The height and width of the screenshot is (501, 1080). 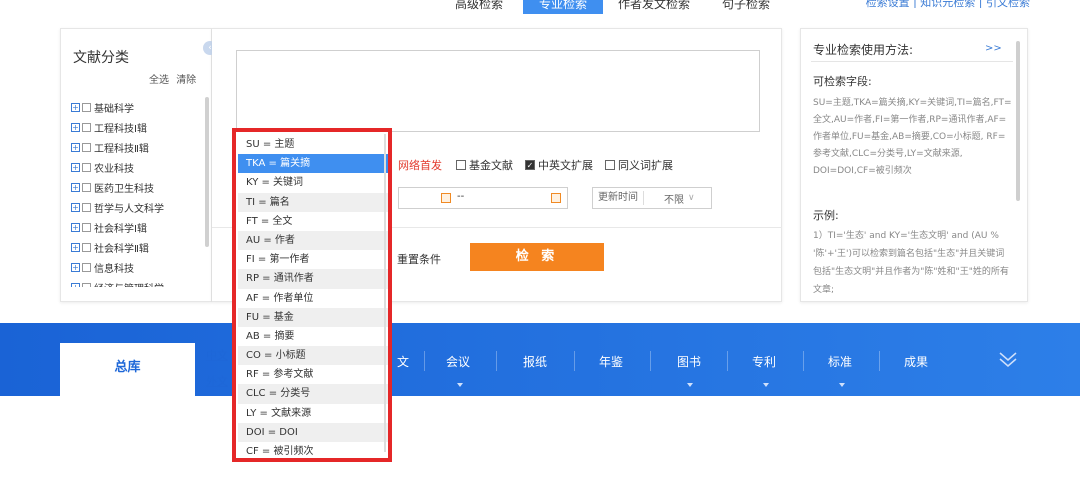 What do you see at coordinates (652, 198) in the screenshot?
I see `update-time-select: 更新时间 不限 ∨` at bounding box center [652, 198].